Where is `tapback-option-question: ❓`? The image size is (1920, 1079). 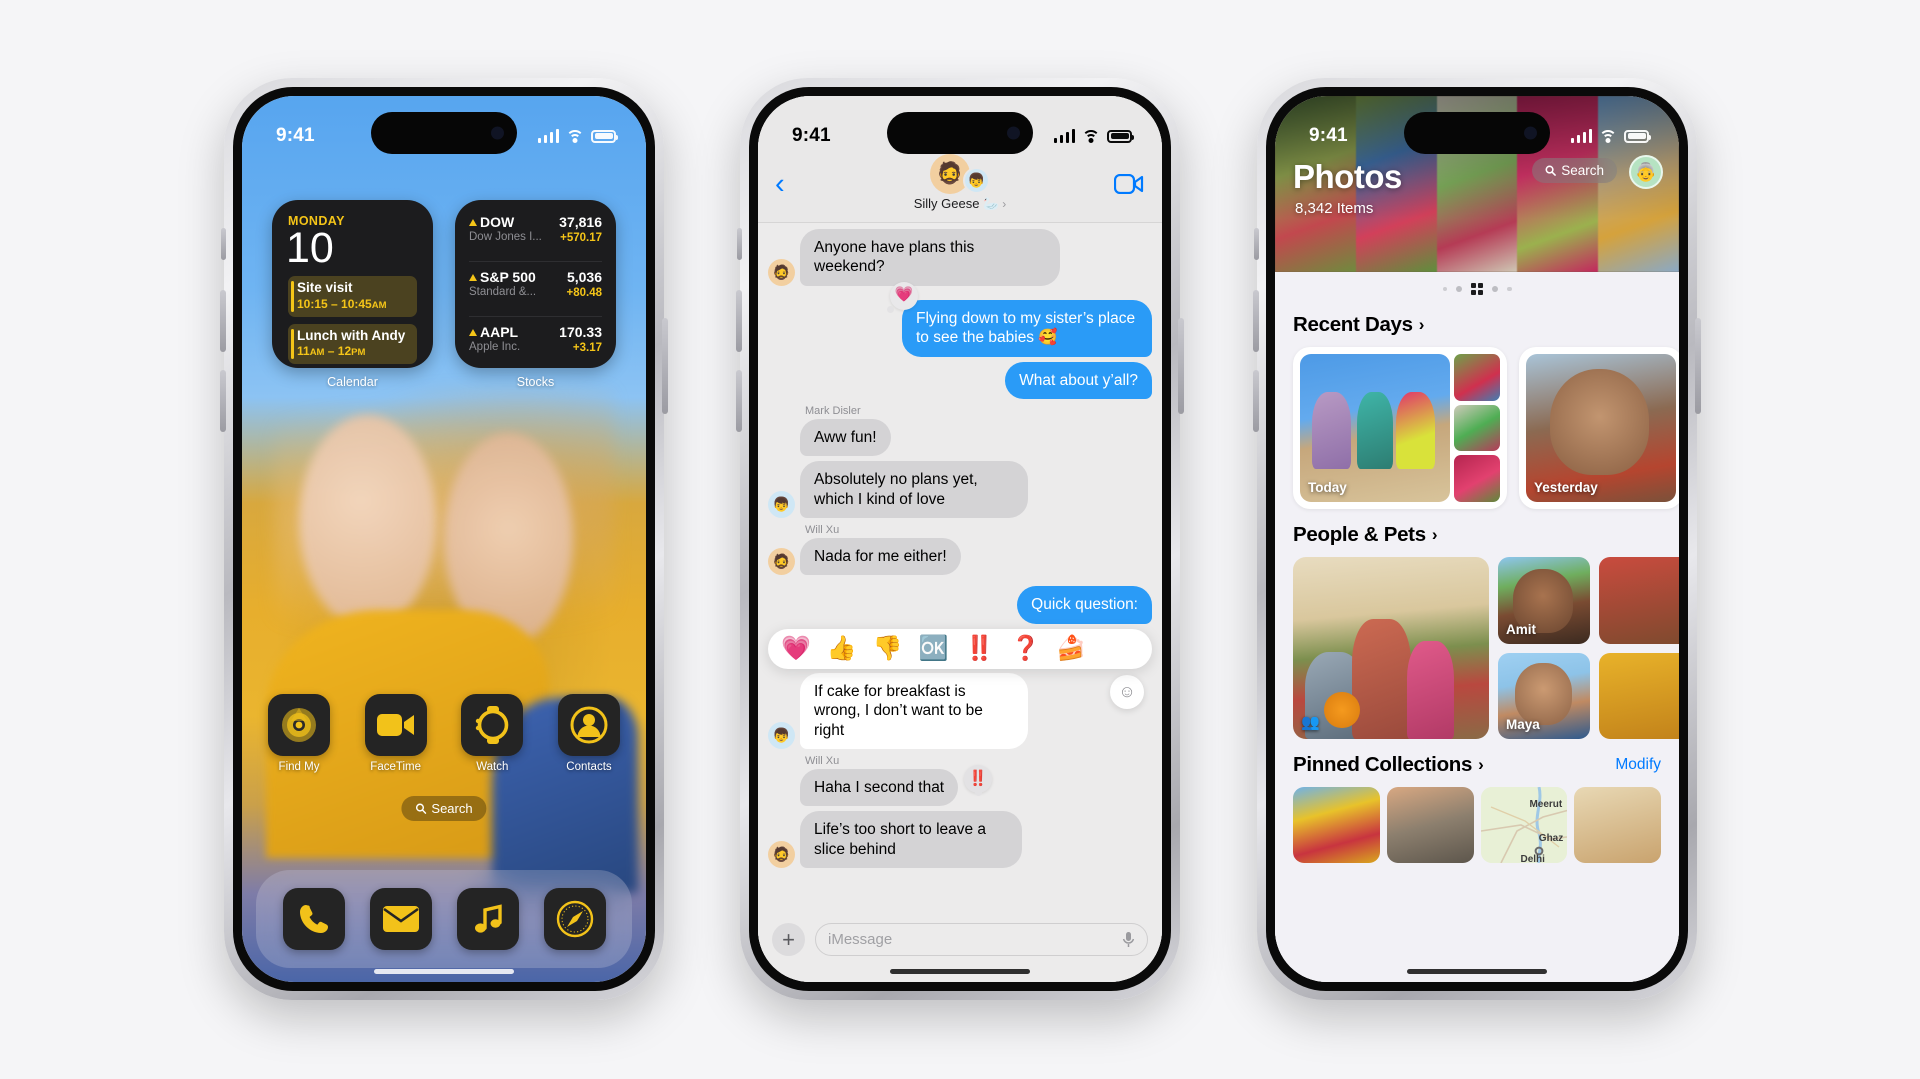 tapback-option-question: ❓ is located at coordinates (1025, 648).